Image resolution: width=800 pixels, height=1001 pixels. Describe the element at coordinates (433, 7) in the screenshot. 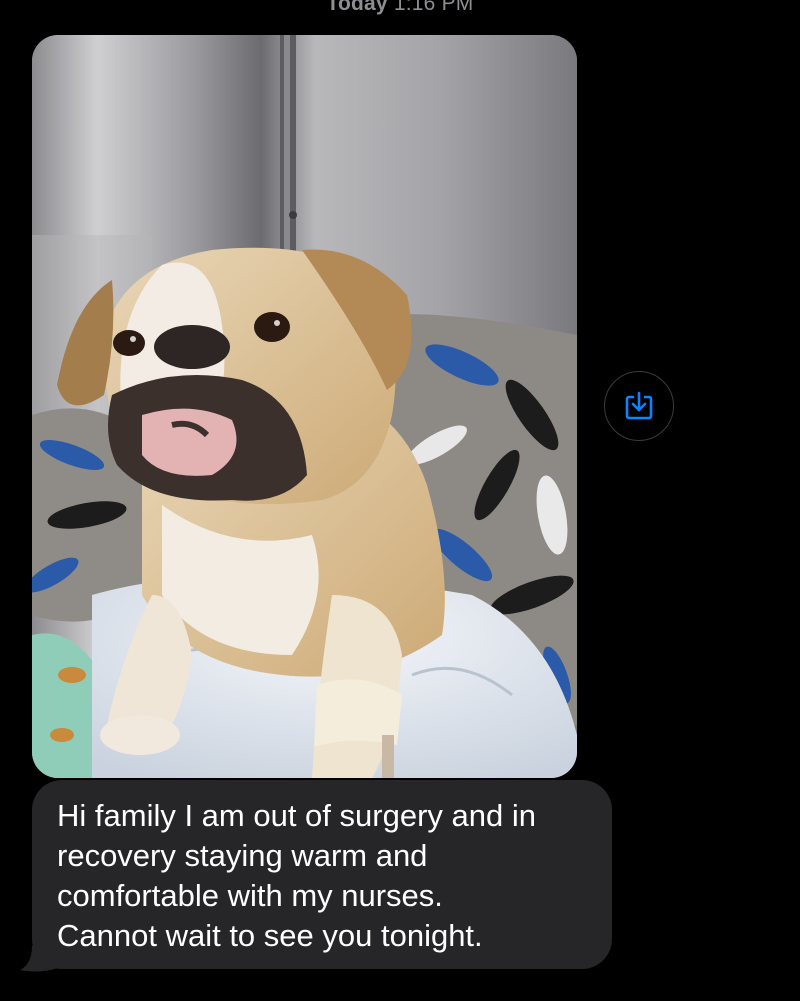

I see `timestamp-time: 1:16 PM` at that location.